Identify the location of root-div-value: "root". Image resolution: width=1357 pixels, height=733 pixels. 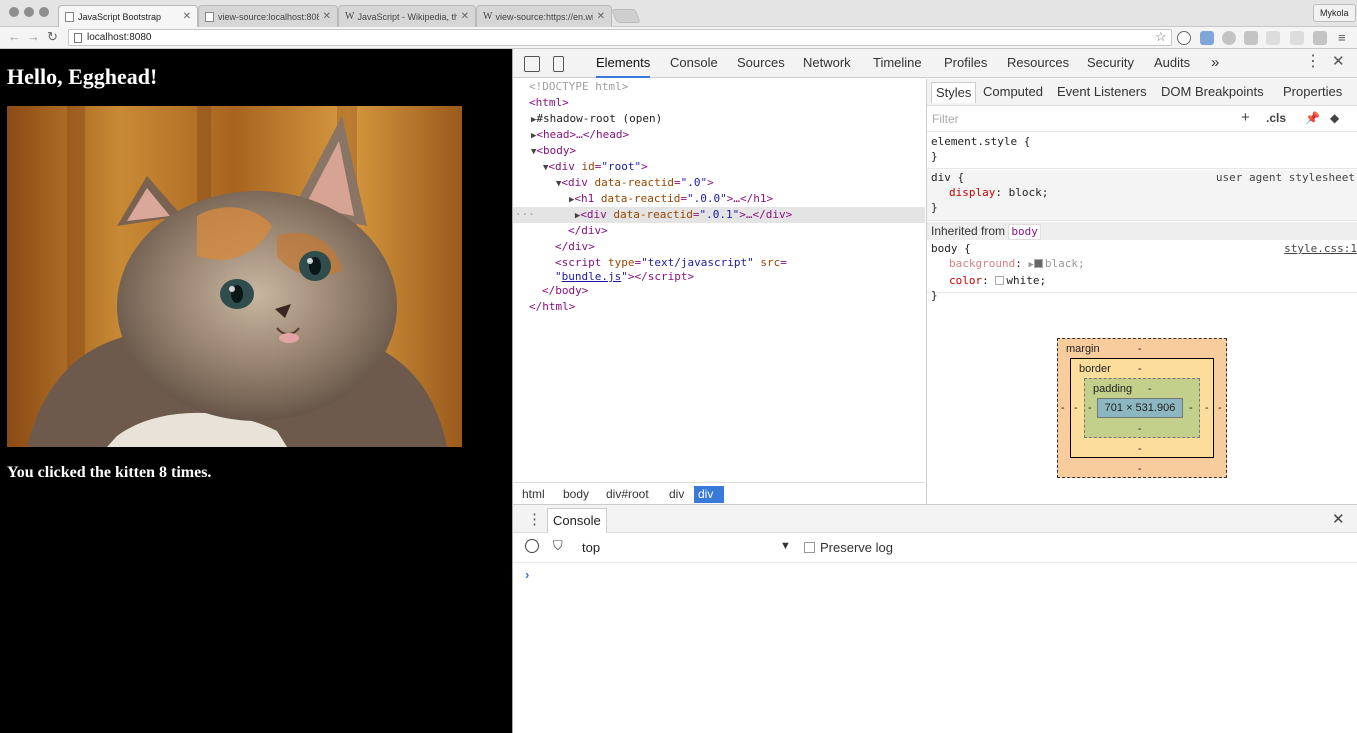
(621, 166).